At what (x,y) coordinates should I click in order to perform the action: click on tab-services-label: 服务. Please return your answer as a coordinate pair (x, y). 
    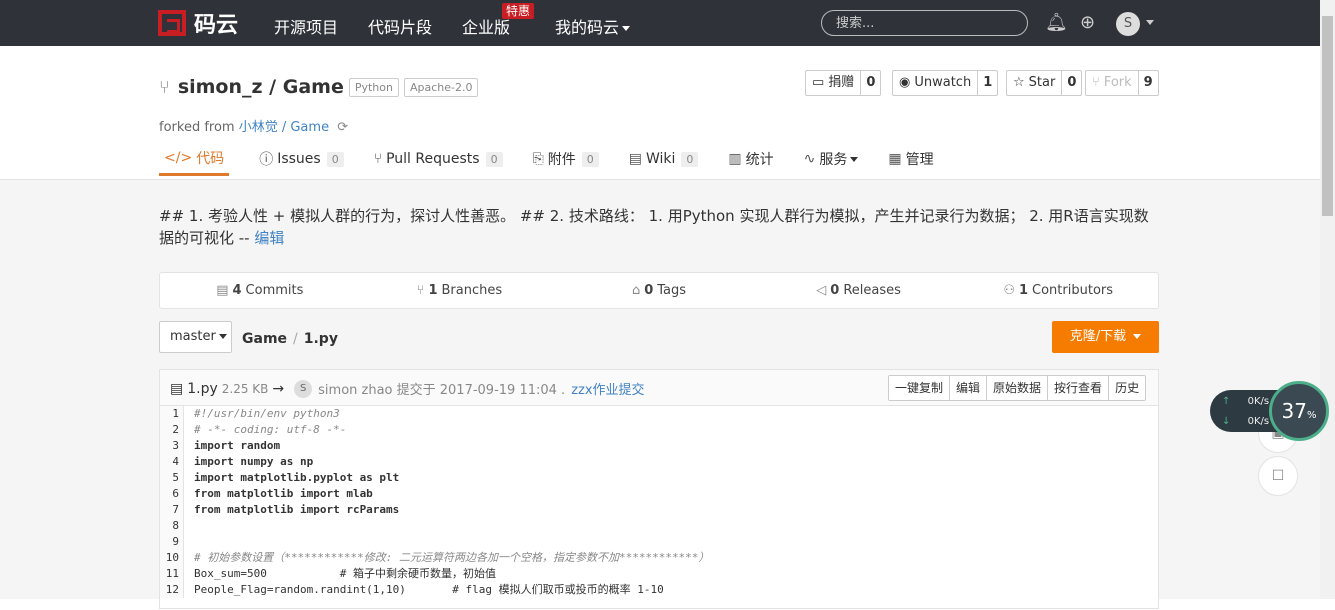
    Looking at the image, I should click on (833, 160).